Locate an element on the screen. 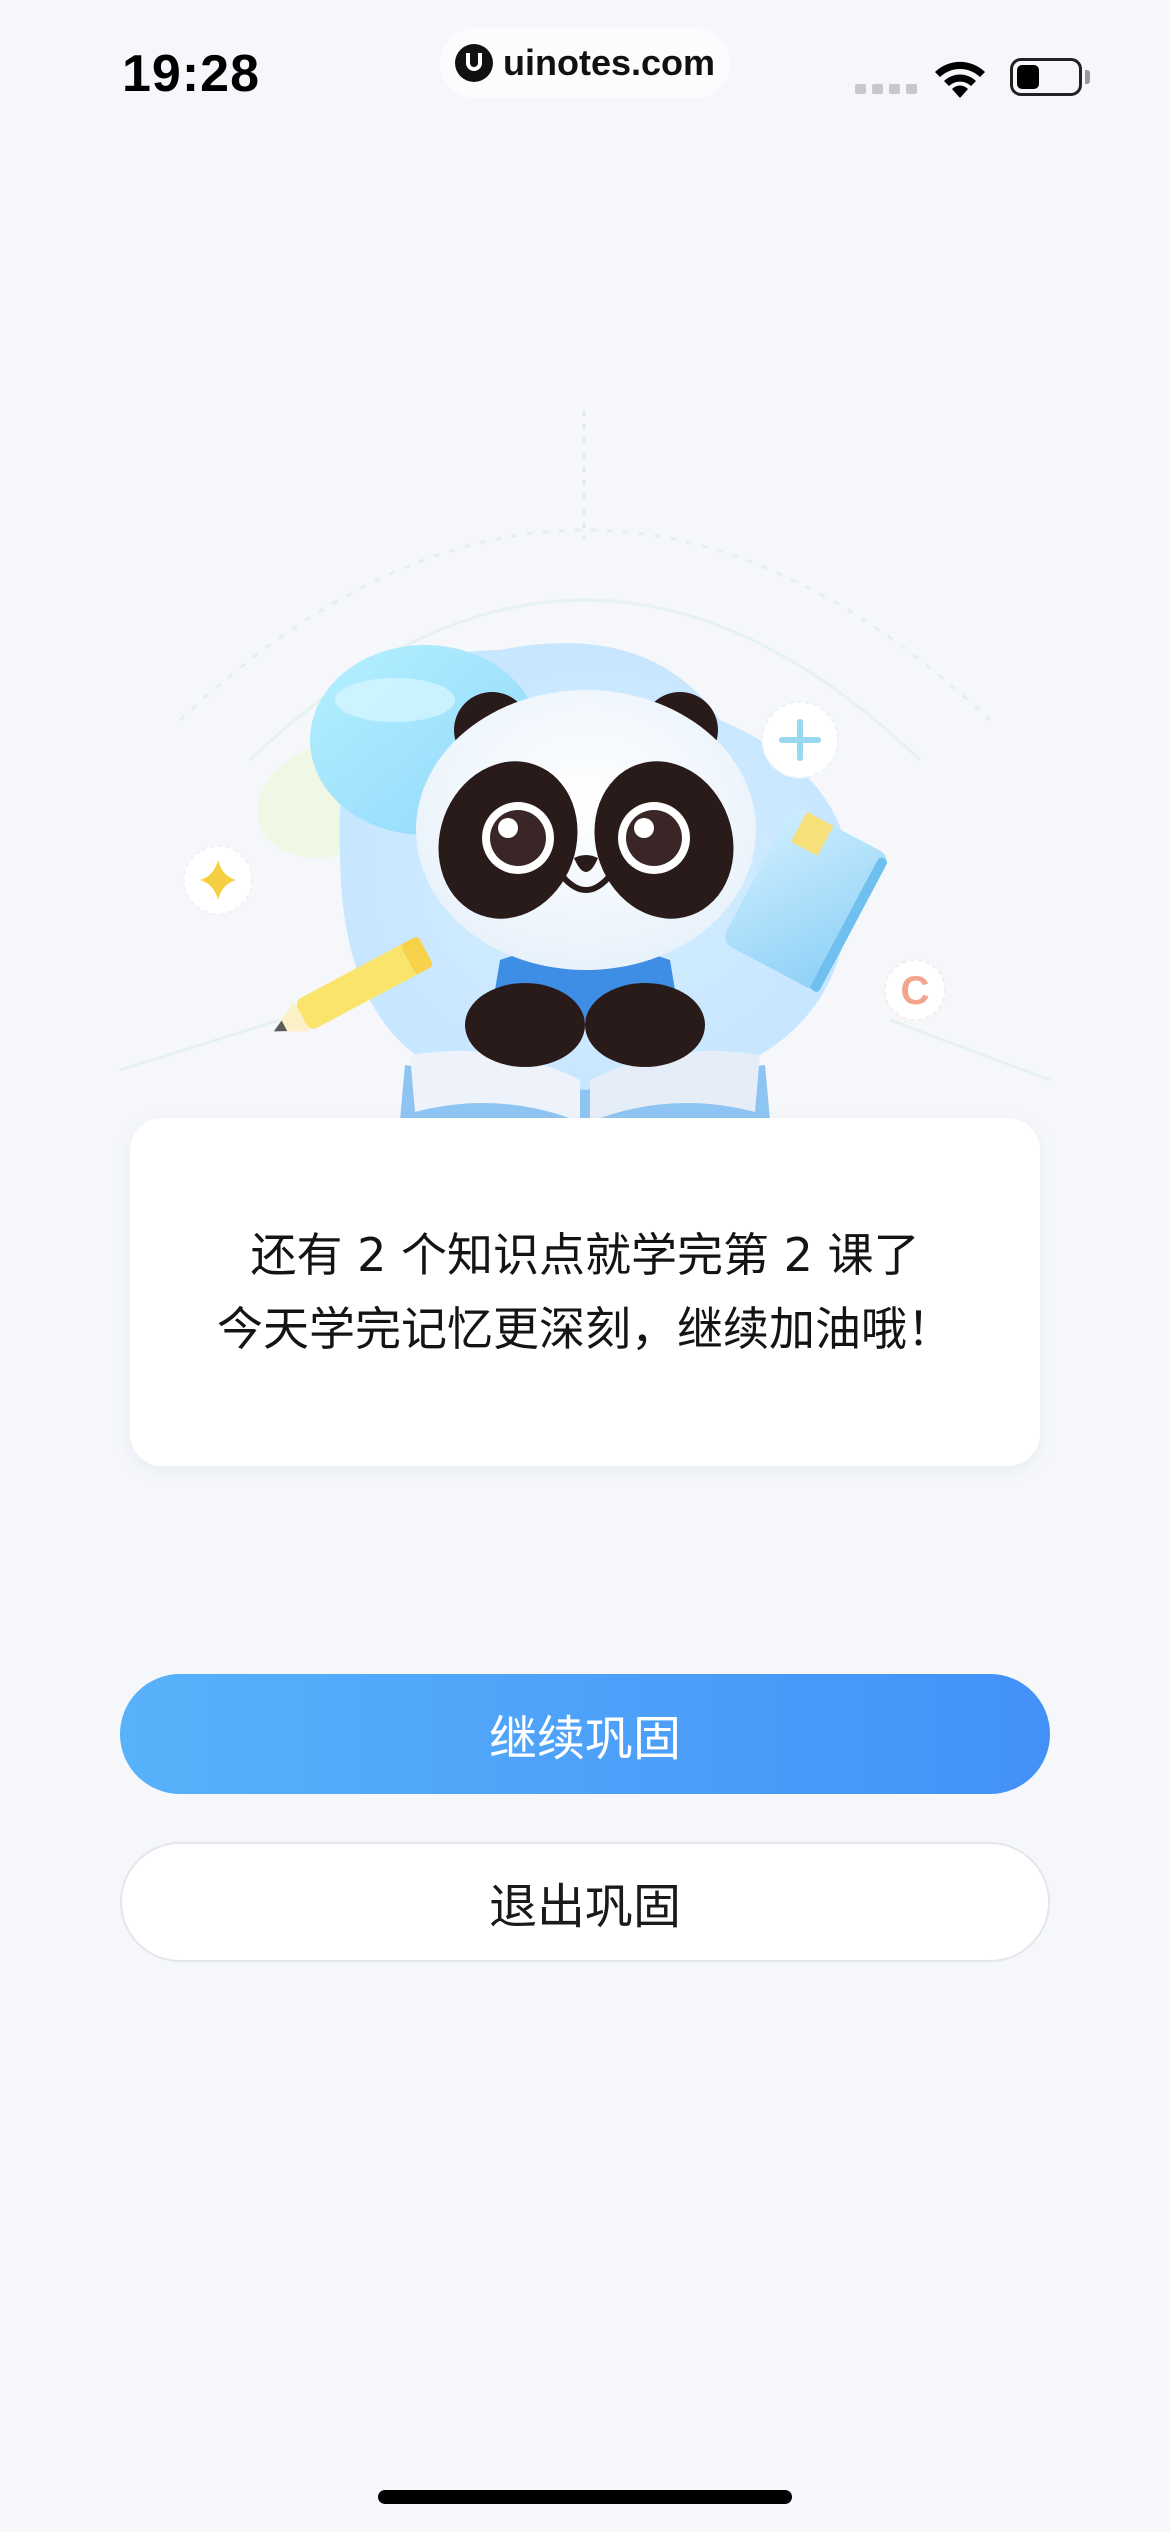 Image resolution: width=1170 pixels, height=2532 pixels. wifi-icon is located at coordinates (960, 79).